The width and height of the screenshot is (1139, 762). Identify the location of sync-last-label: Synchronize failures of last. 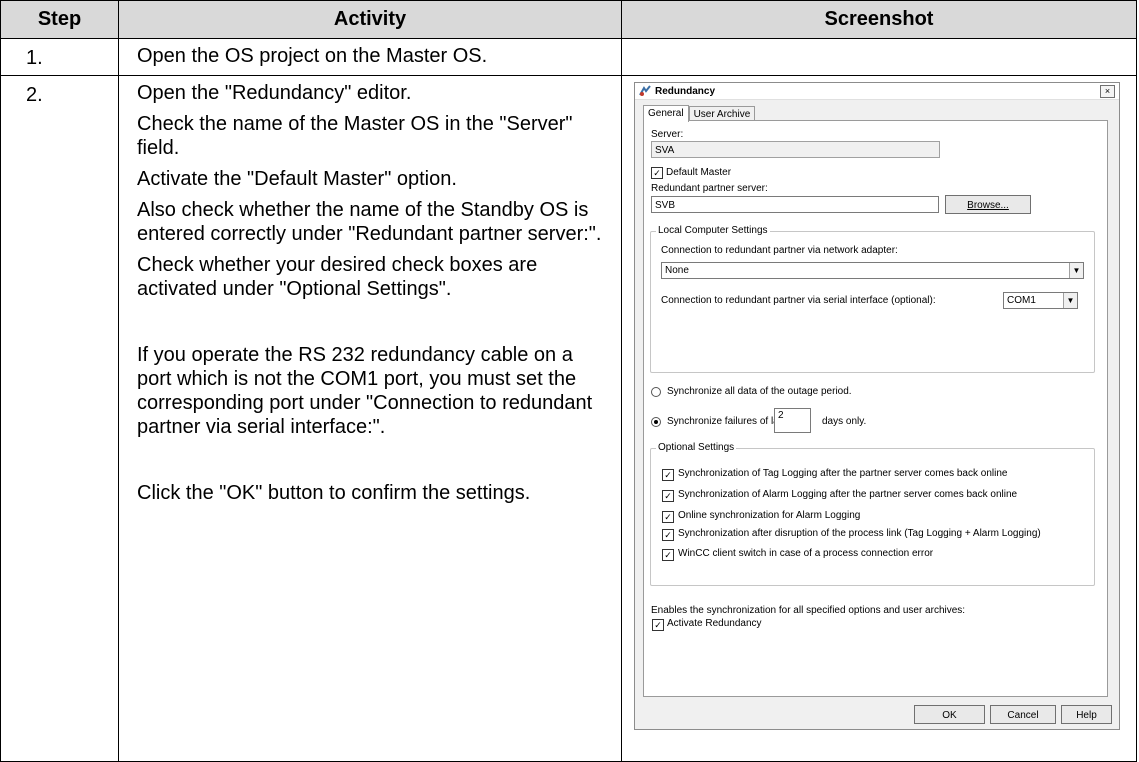
(727, 421).